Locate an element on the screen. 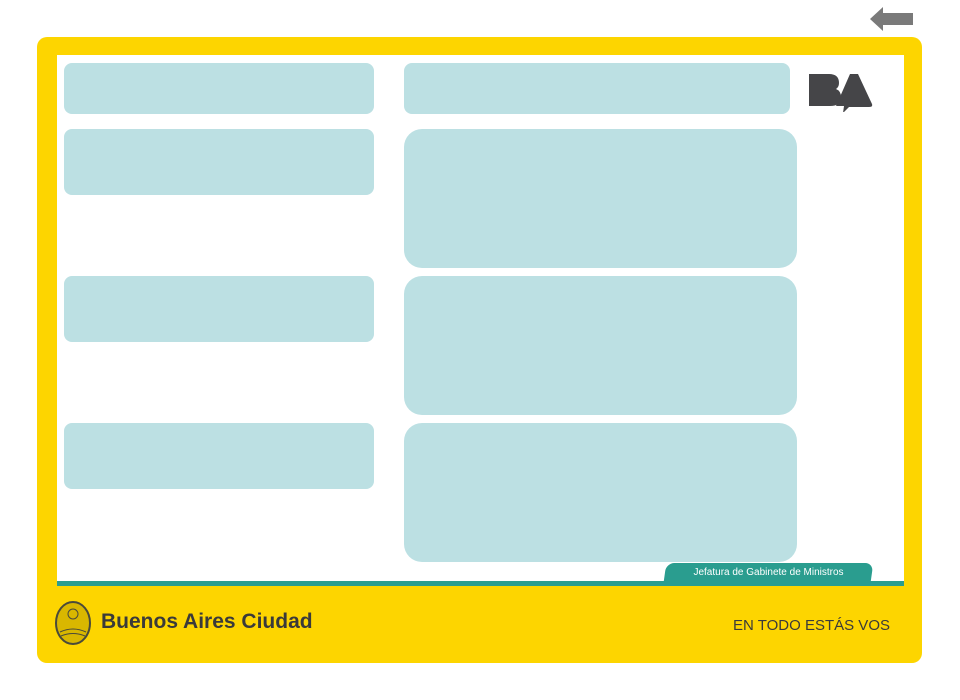 This screenshot has width=960, height=700. ba-logo is located at coordinates (840, 91).